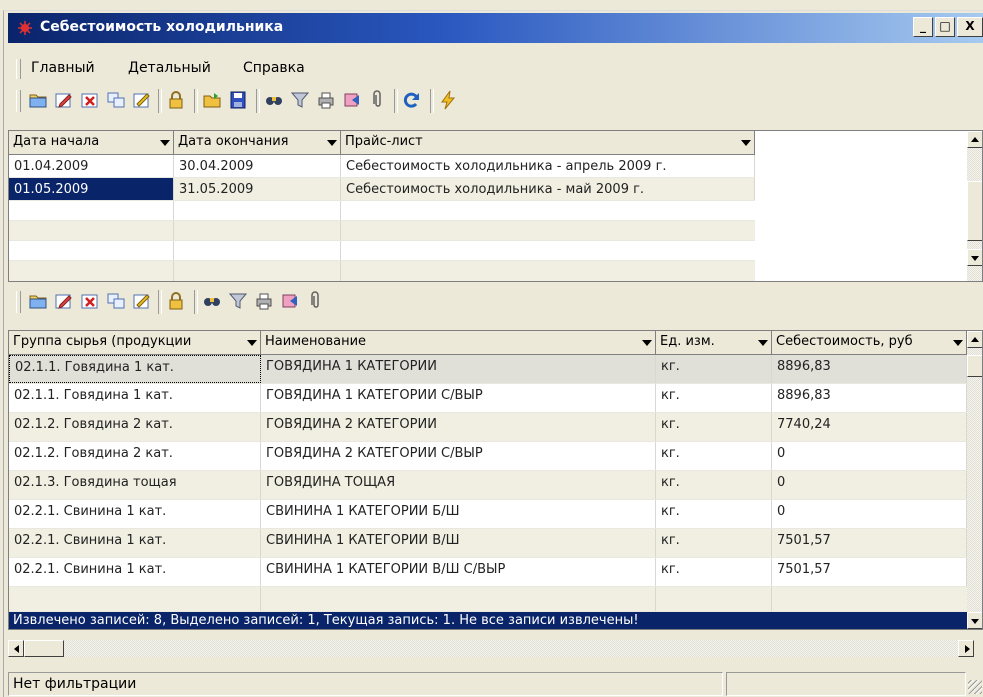  Describe the element at coordinates (448, 100) in the screenshot. I see `lightning-icon` at that location.